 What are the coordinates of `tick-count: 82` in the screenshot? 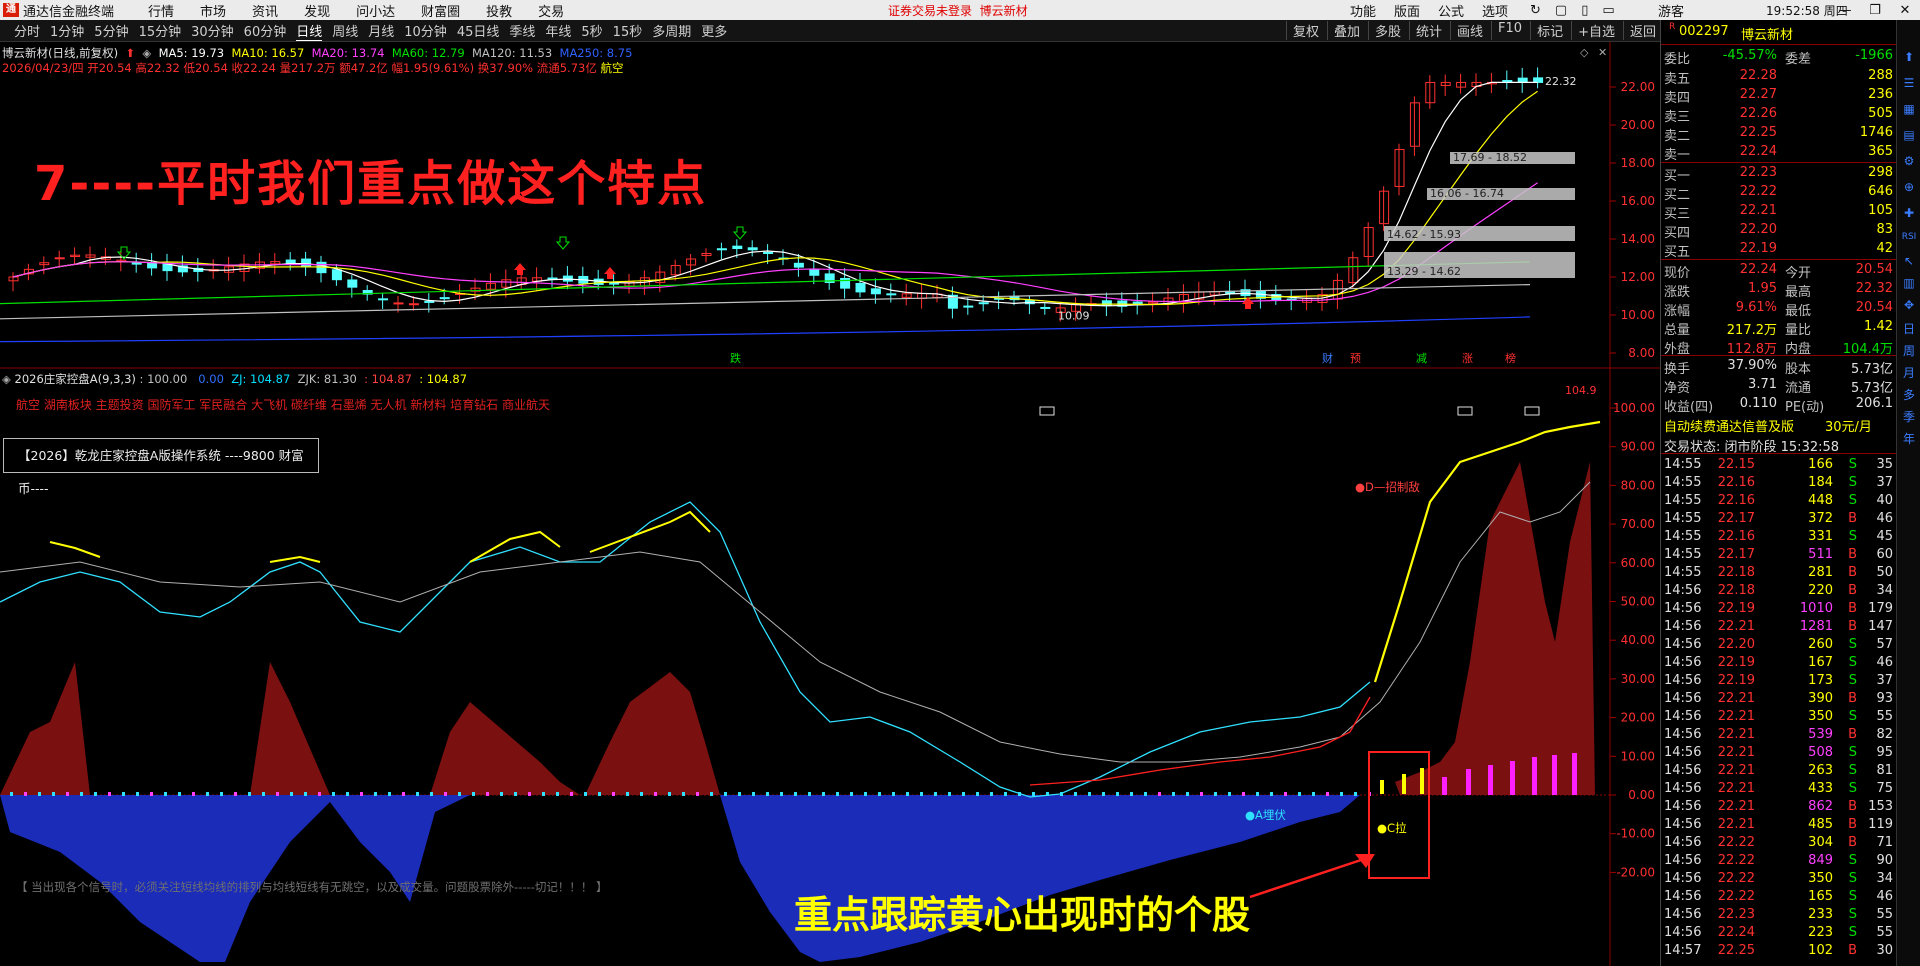 It's located at (1884, 734).